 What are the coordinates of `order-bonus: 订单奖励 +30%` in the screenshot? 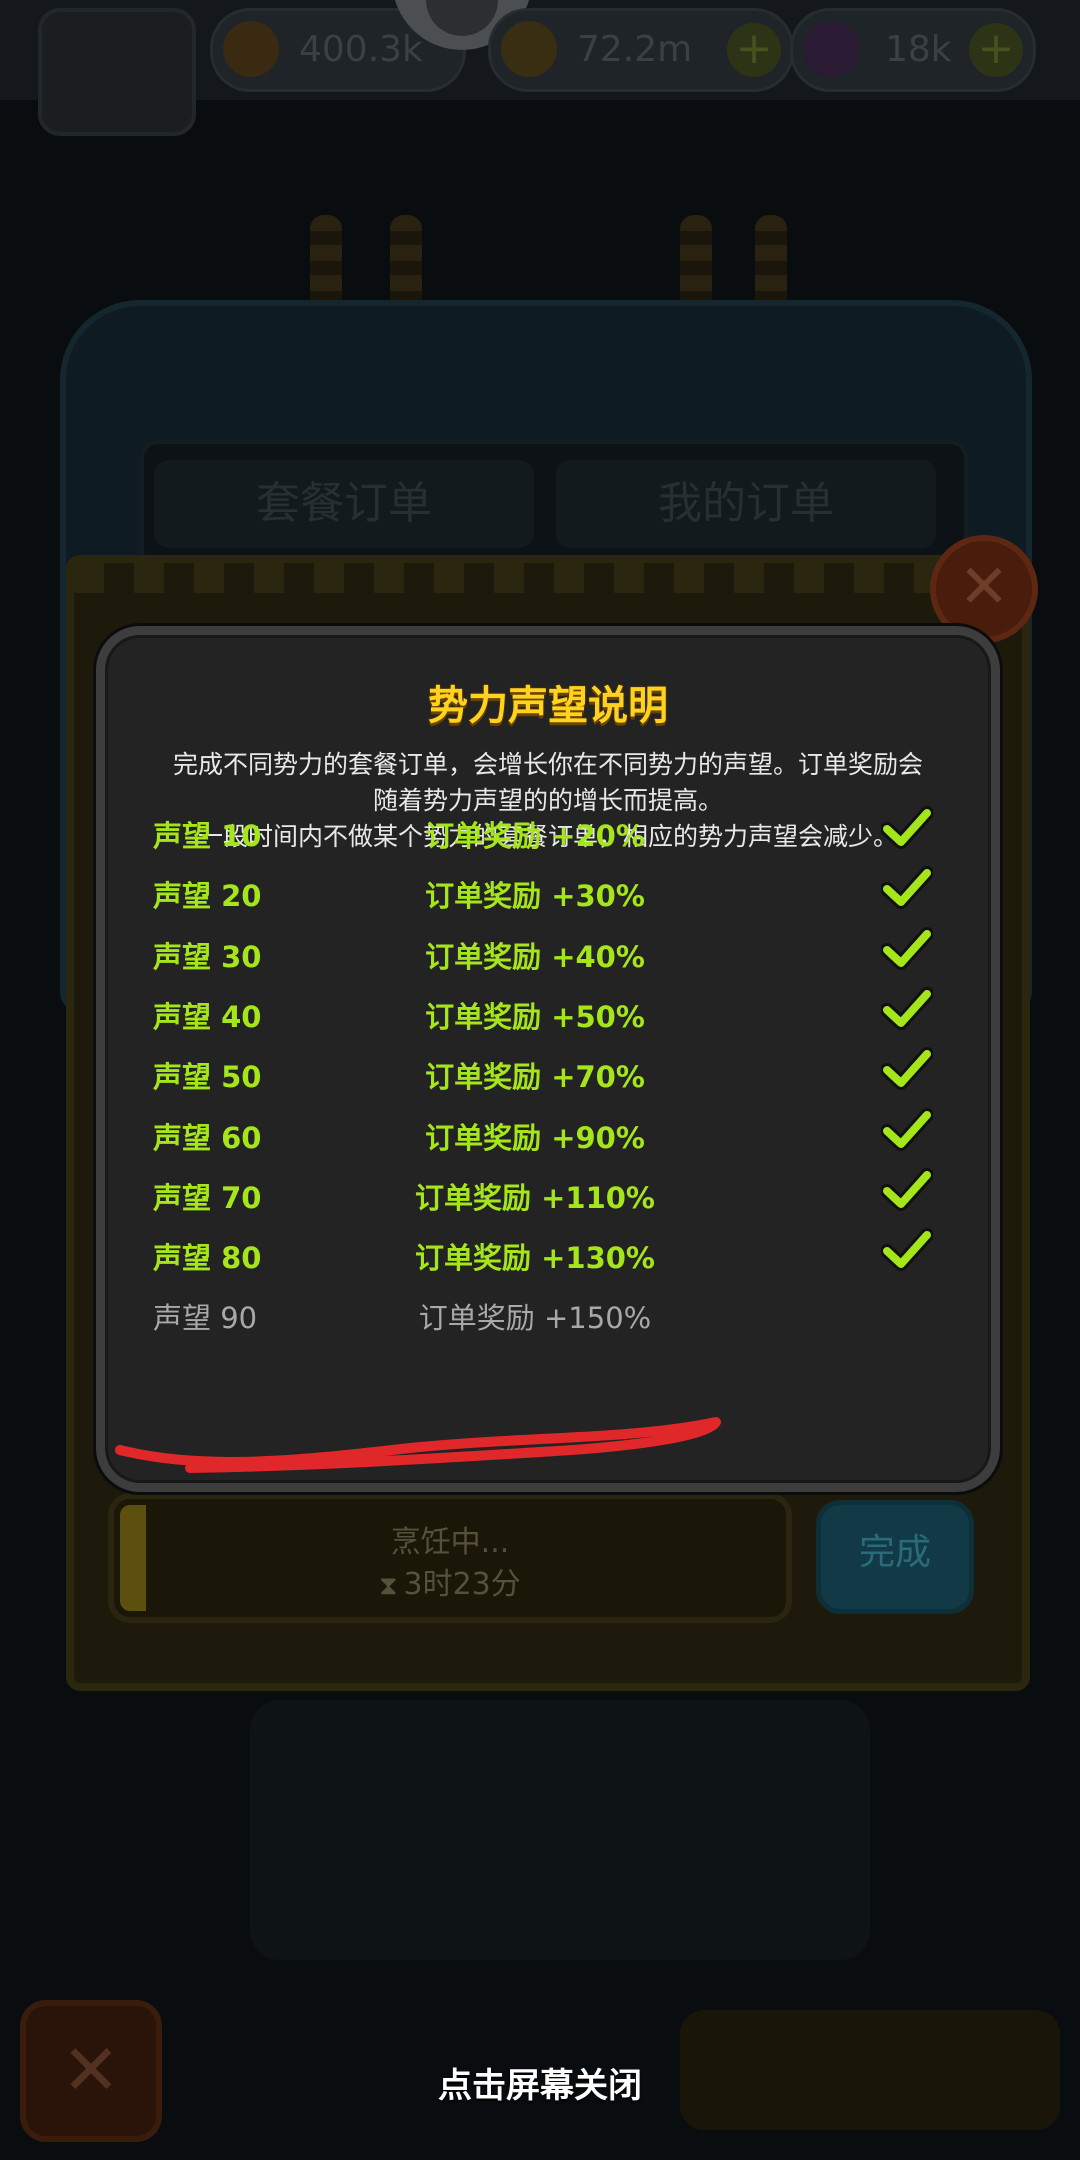 It's located at (535, 896).